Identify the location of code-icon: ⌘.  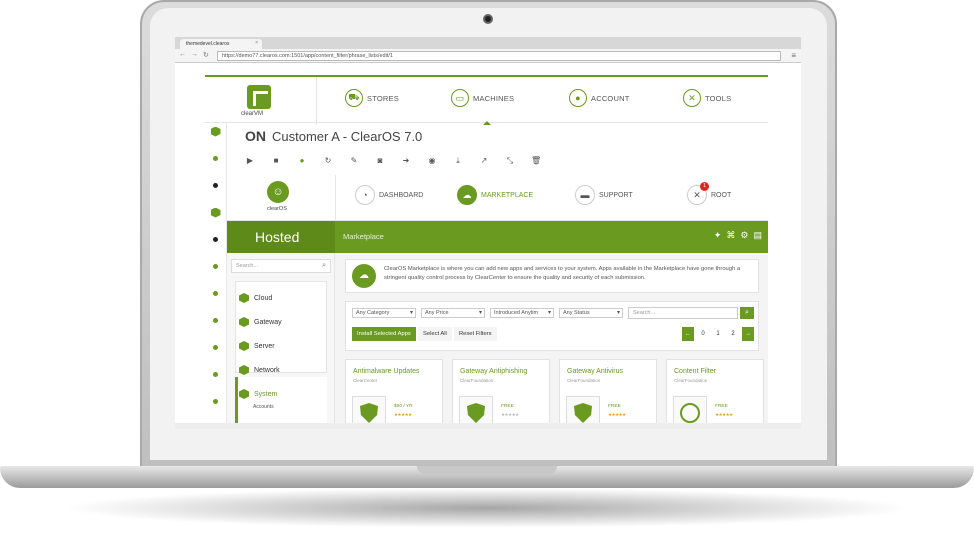
(730, 235).